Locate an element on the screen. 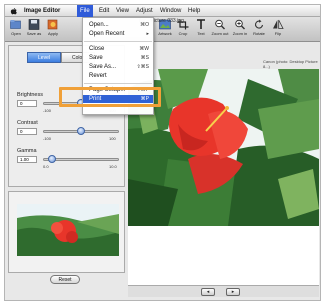 Image resolution: width=325 pixels, height=306 pixels. gamma-label: Gamma is located at coordinates (27, 151).